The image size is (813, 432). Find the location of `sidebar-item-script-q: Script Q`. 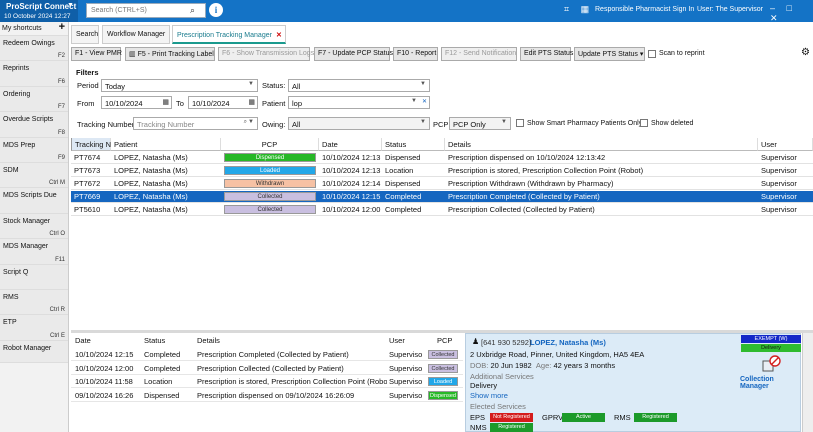

sidebar-item-script-q: Script Q is located at coordinates (34, 277).